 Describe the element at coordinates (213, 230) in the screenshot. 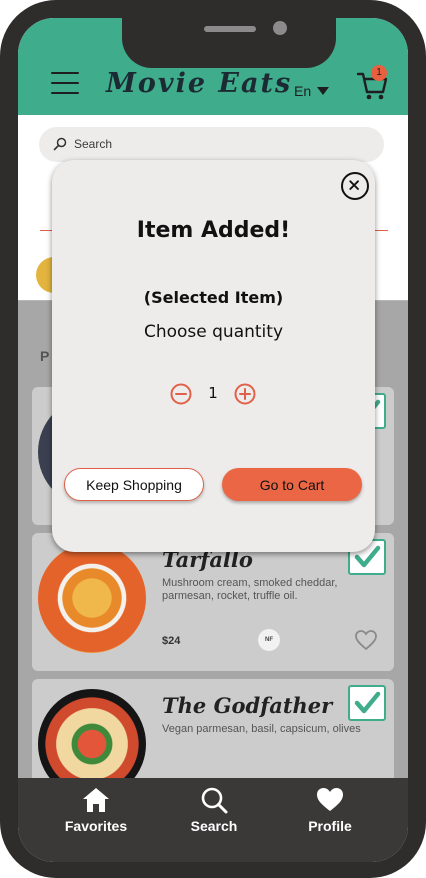

I see `dialog-title: Item Added!` at that location.